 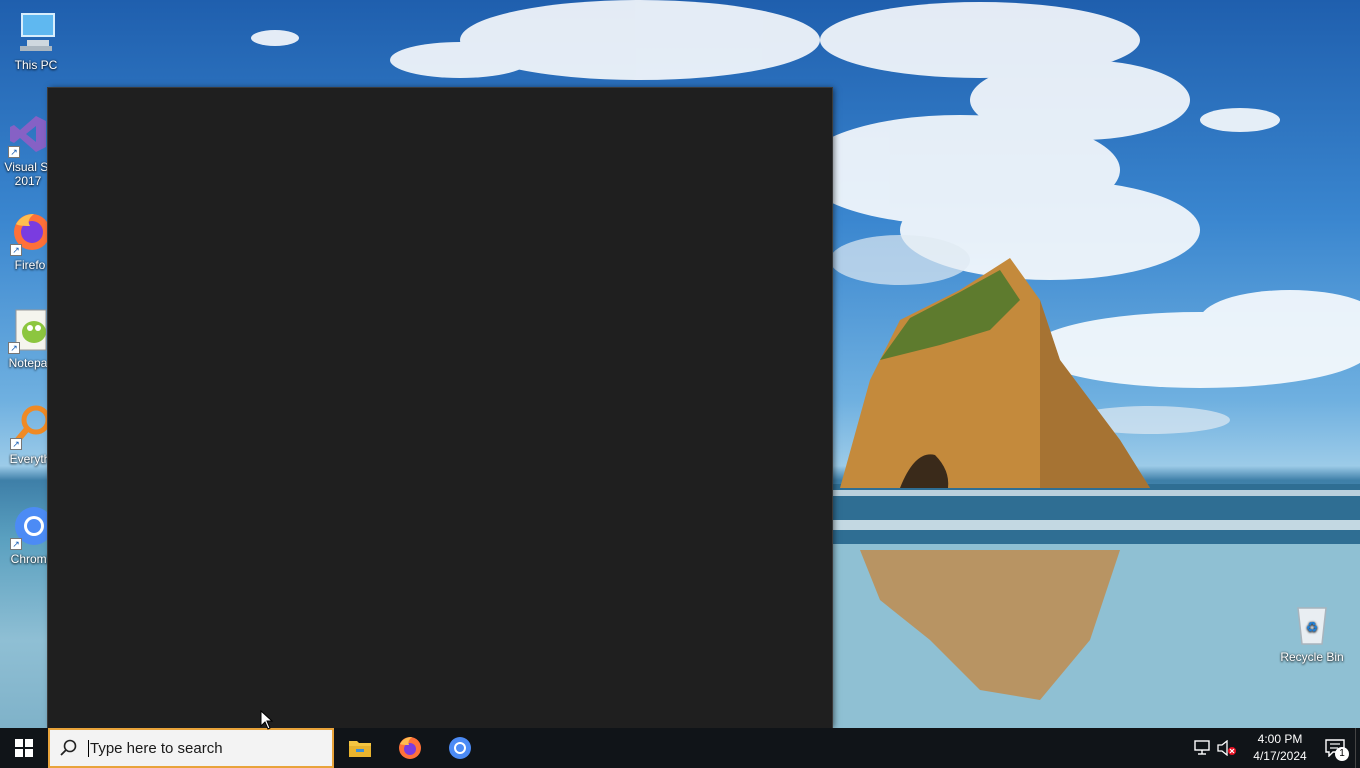 What do you see at coordinates (30, 233) in the screenshot?
I see `firefox-icon: ↗` at bounding box center [30, 233].